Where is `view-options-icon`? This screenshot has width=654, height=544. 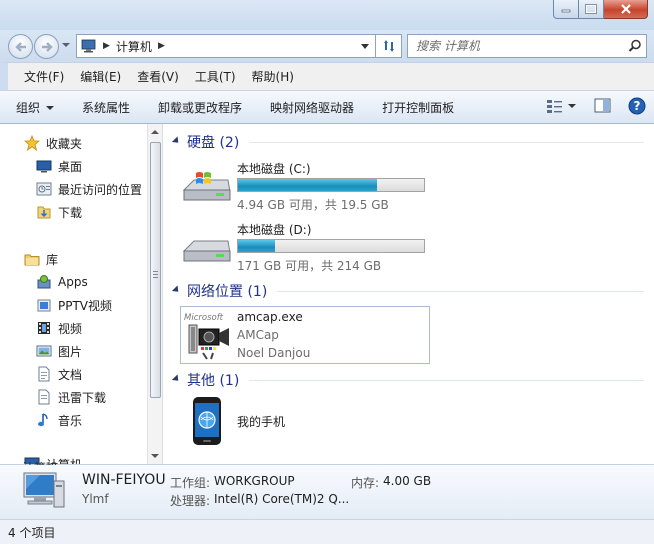
view-options-icon is located at coordinates (555, 106).